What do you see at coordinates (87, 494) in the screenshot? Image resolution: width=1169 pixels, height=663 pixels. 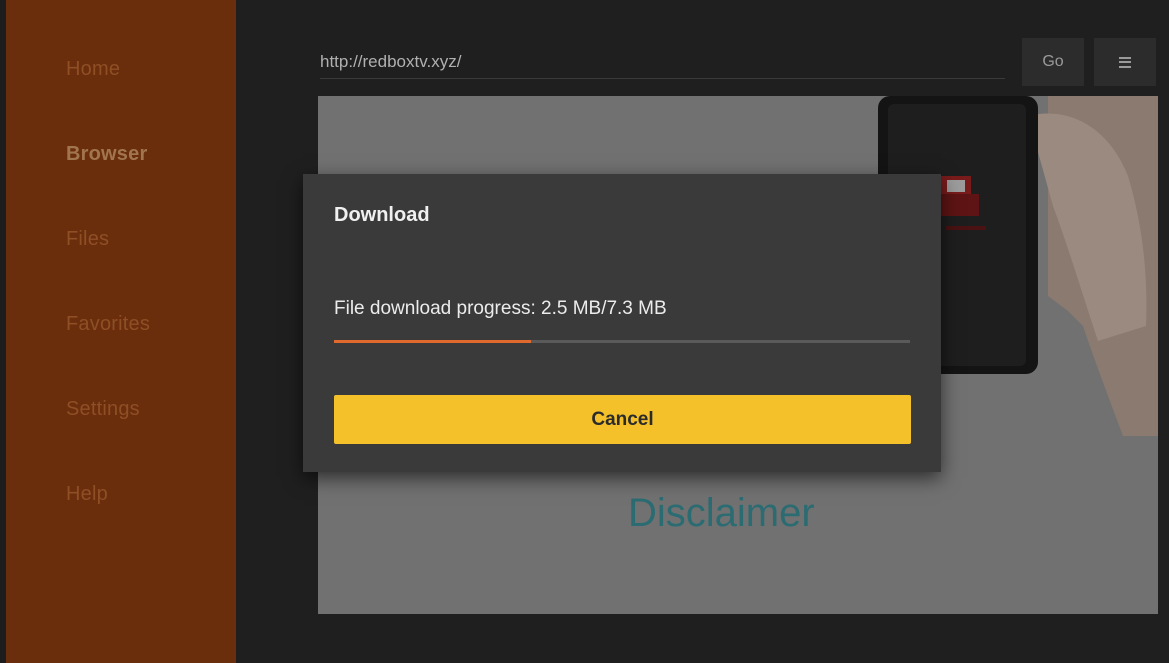 I see `sidebar-item-help: Help` at bounding box center [87, 494].